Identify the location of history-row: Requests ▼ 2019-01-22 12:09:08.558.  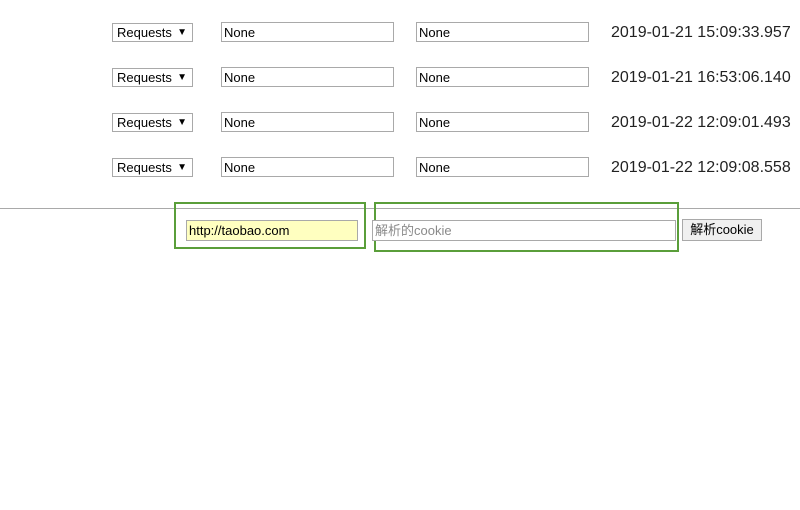
(400, 168).